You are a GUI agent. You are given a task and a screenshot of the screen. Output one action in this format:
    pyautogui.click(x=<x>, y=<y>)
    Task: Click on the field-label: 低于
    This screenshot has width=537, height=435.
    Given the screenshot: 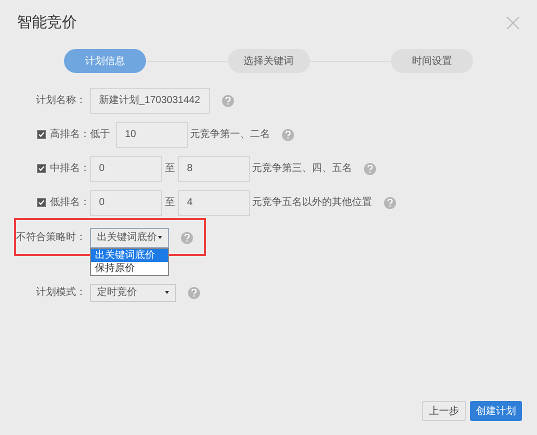 What is the action you would take?
    pyautogui.click(x=100, y=135)
    